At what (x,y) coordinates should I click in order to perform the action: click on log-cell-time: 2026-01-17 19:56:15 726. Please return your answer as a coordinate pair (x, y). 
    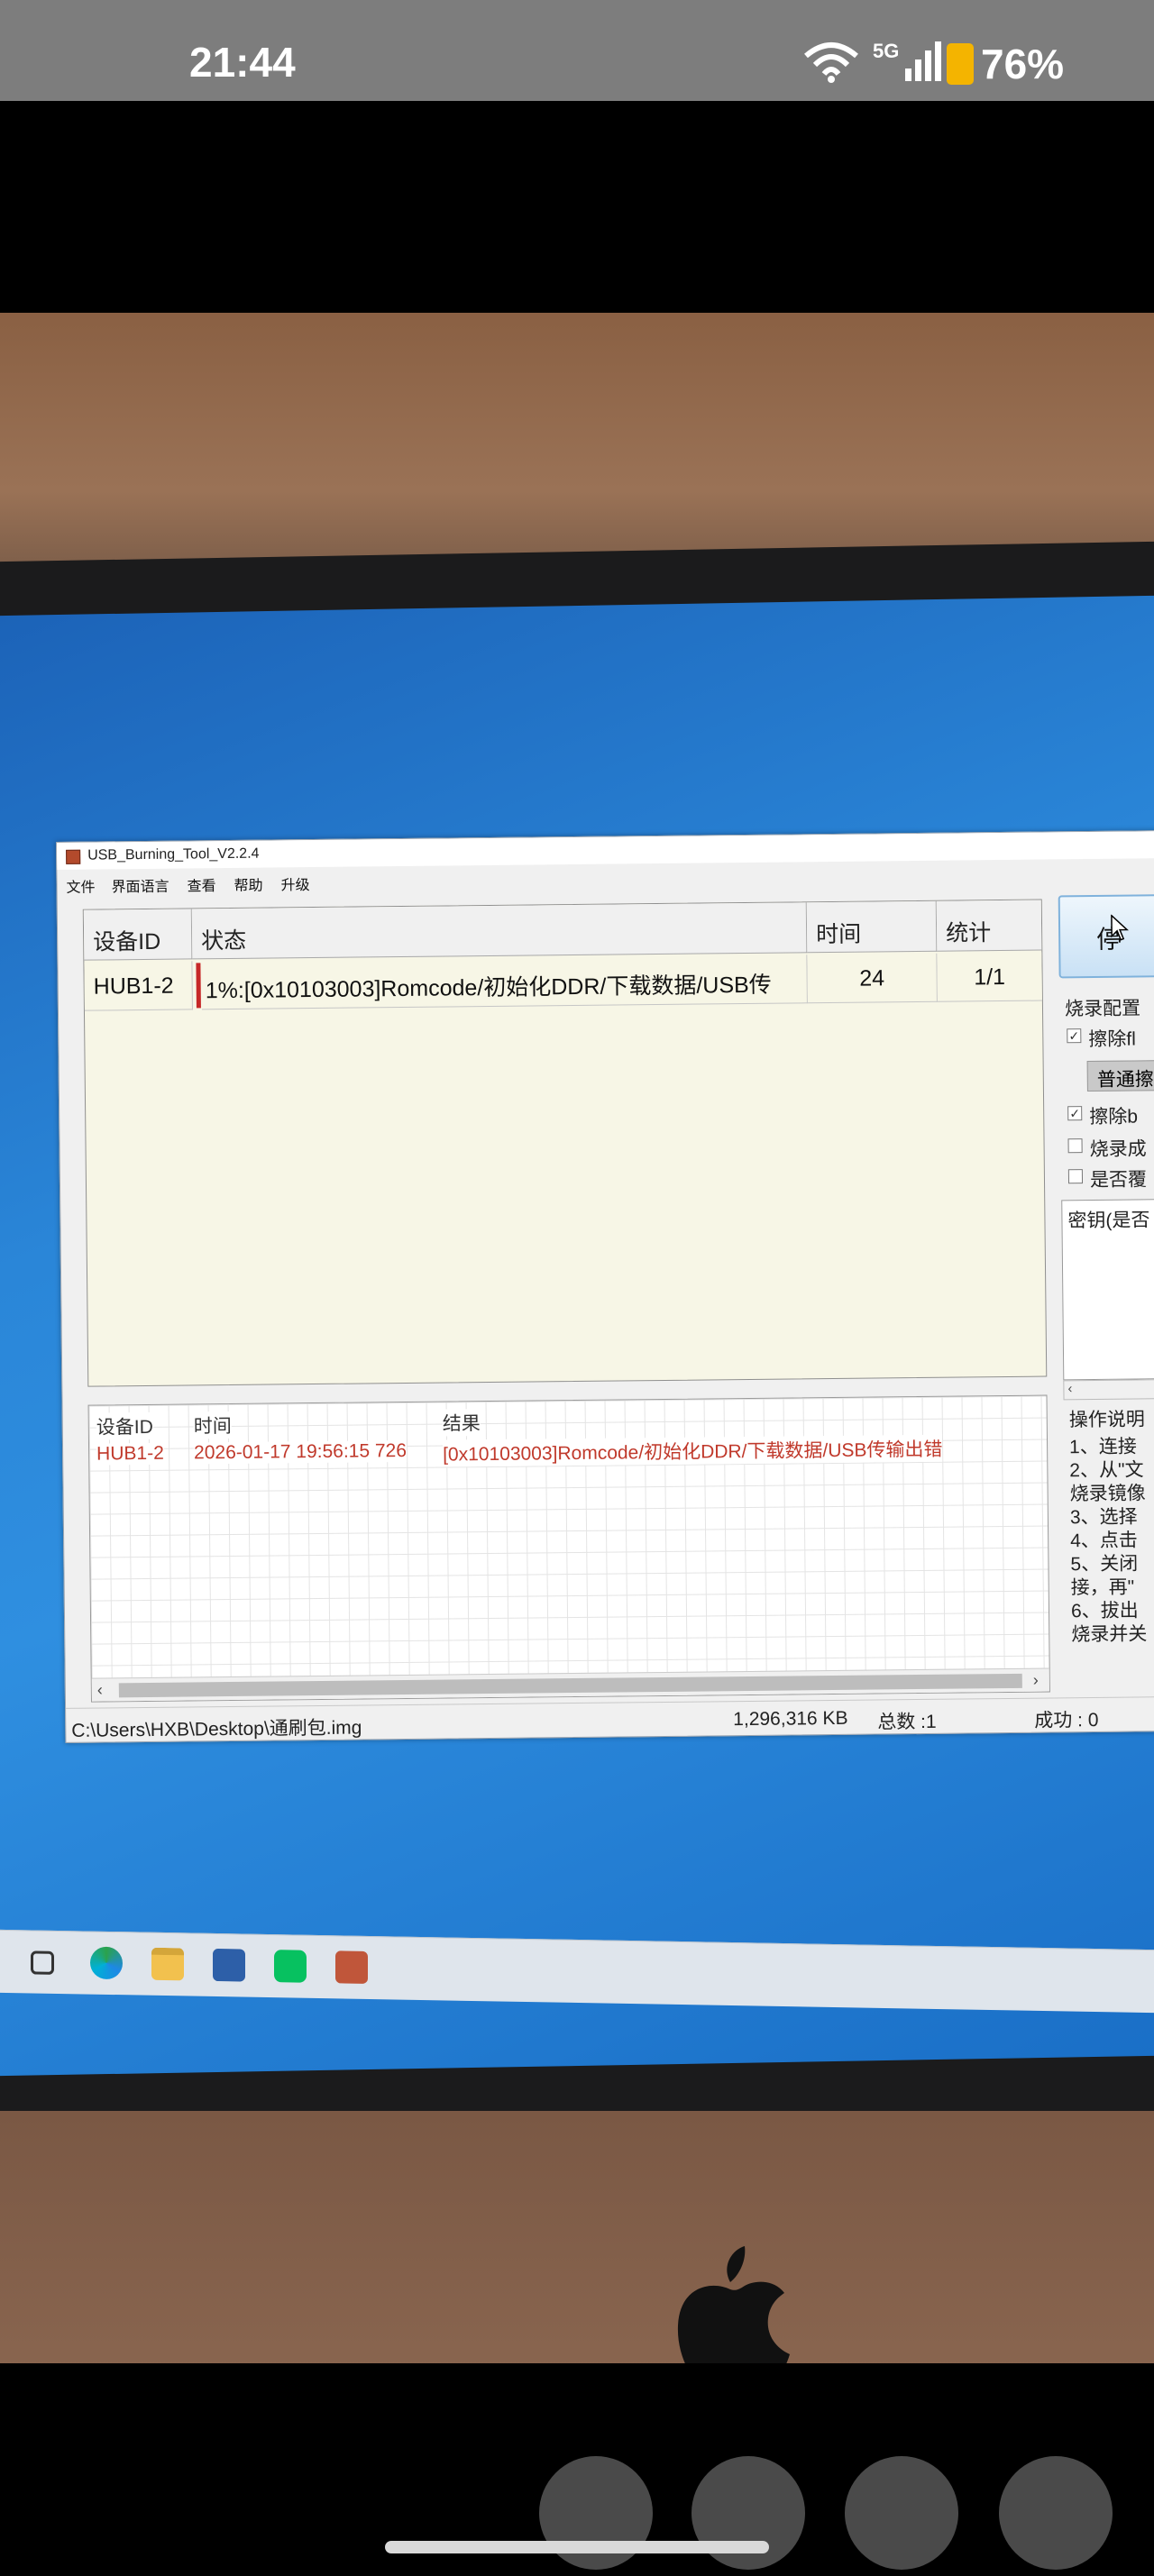
    Looking at the image, I should click on (300, 1452).